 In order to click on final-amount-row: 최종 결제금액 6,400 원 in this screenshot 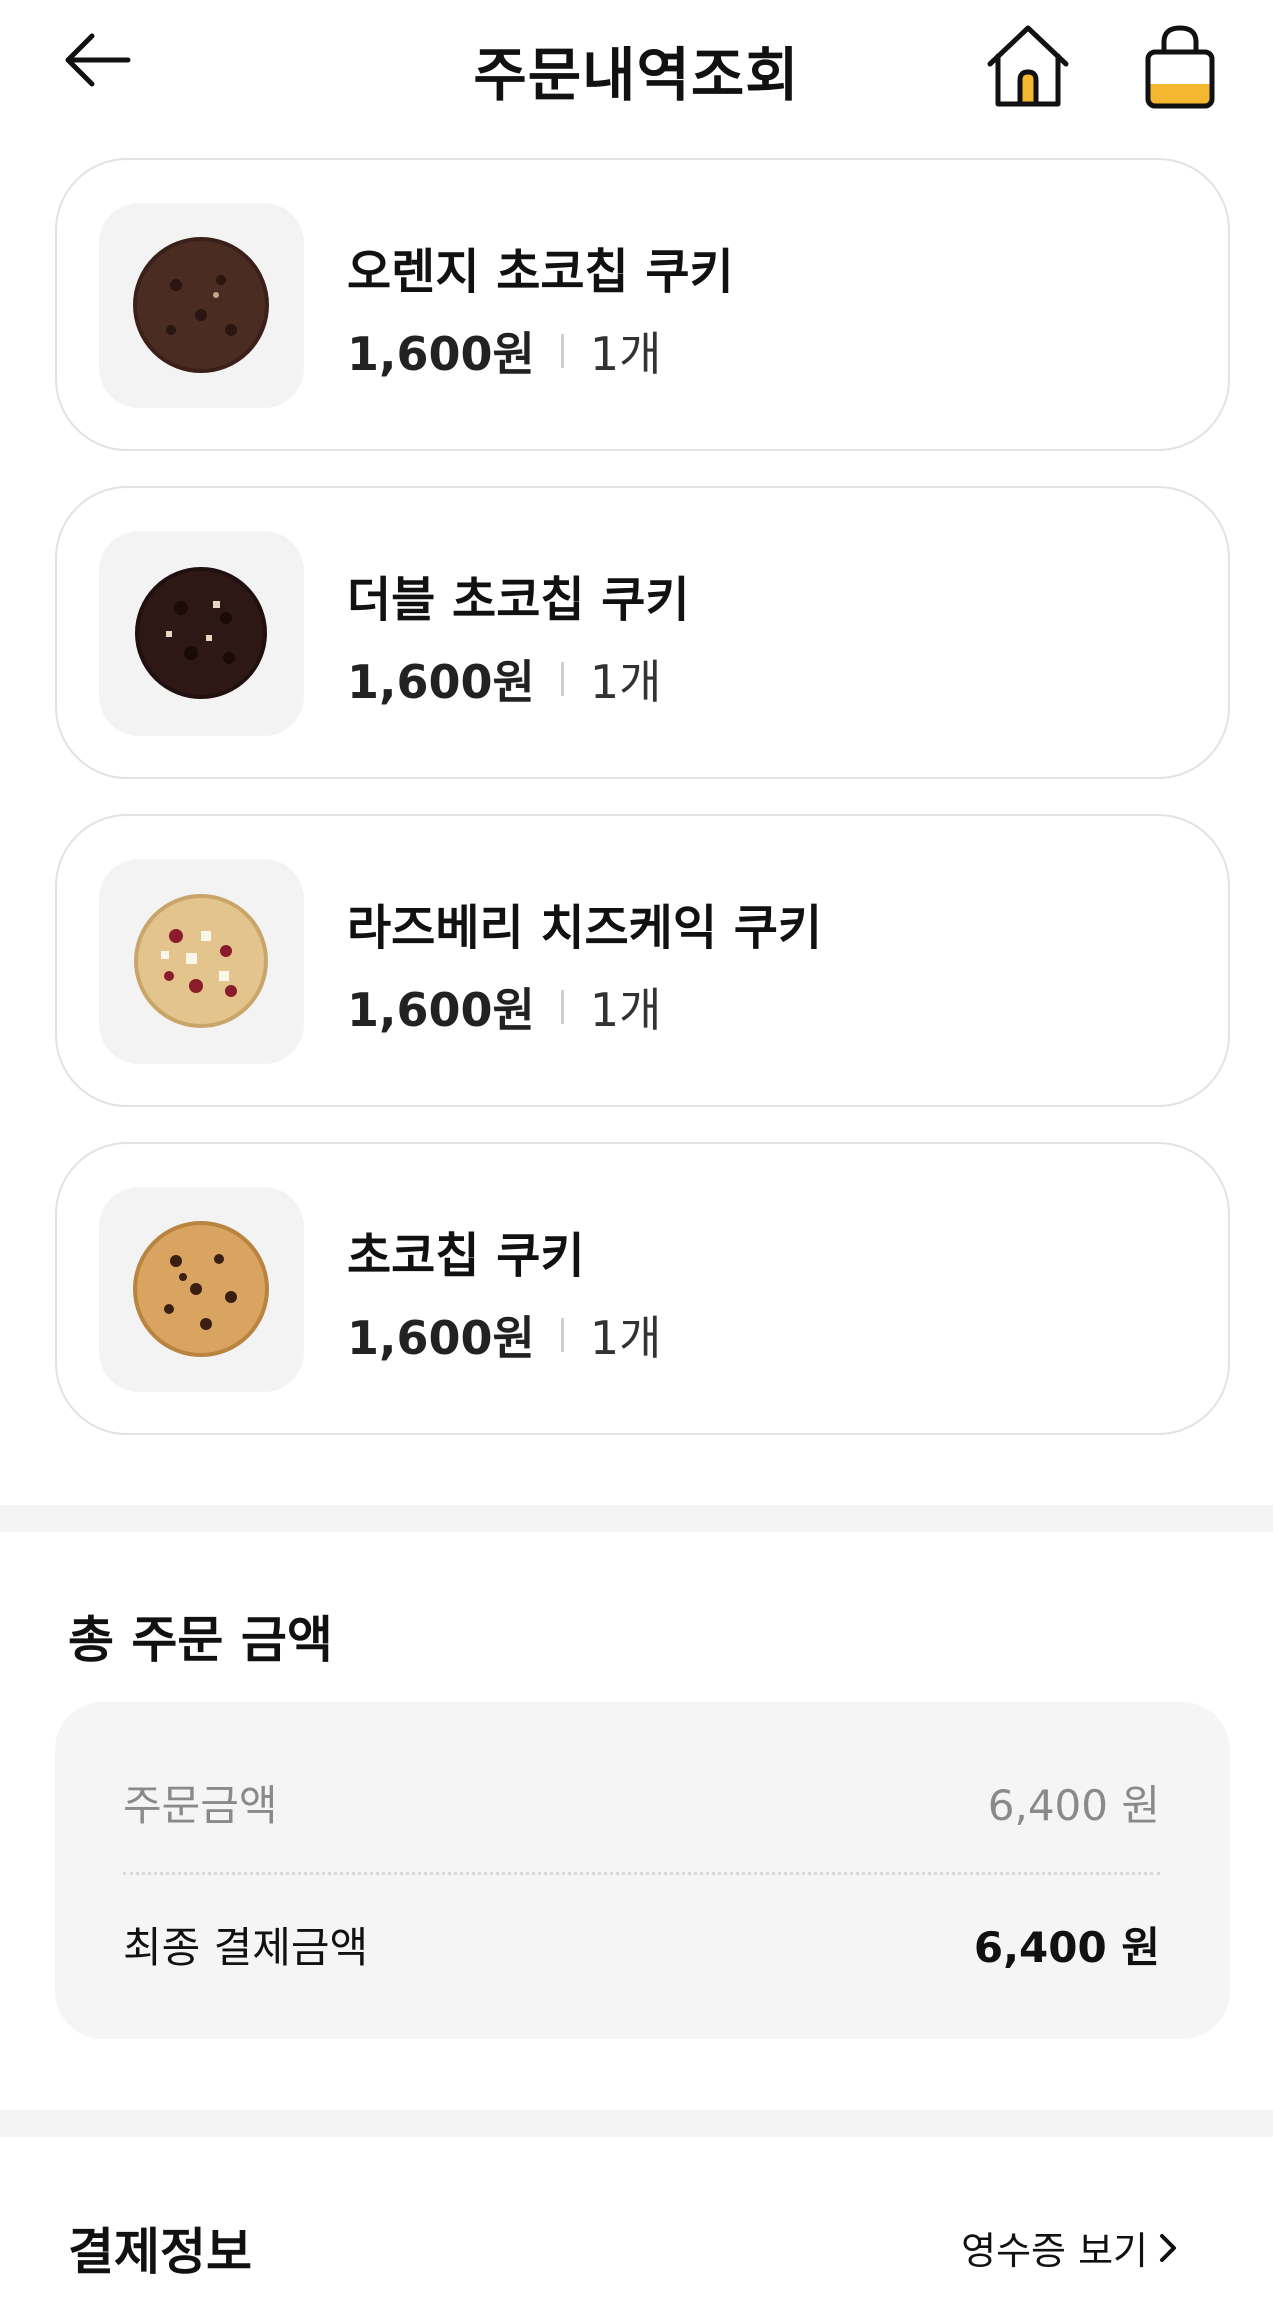, I will do `click(641, 1944)`.